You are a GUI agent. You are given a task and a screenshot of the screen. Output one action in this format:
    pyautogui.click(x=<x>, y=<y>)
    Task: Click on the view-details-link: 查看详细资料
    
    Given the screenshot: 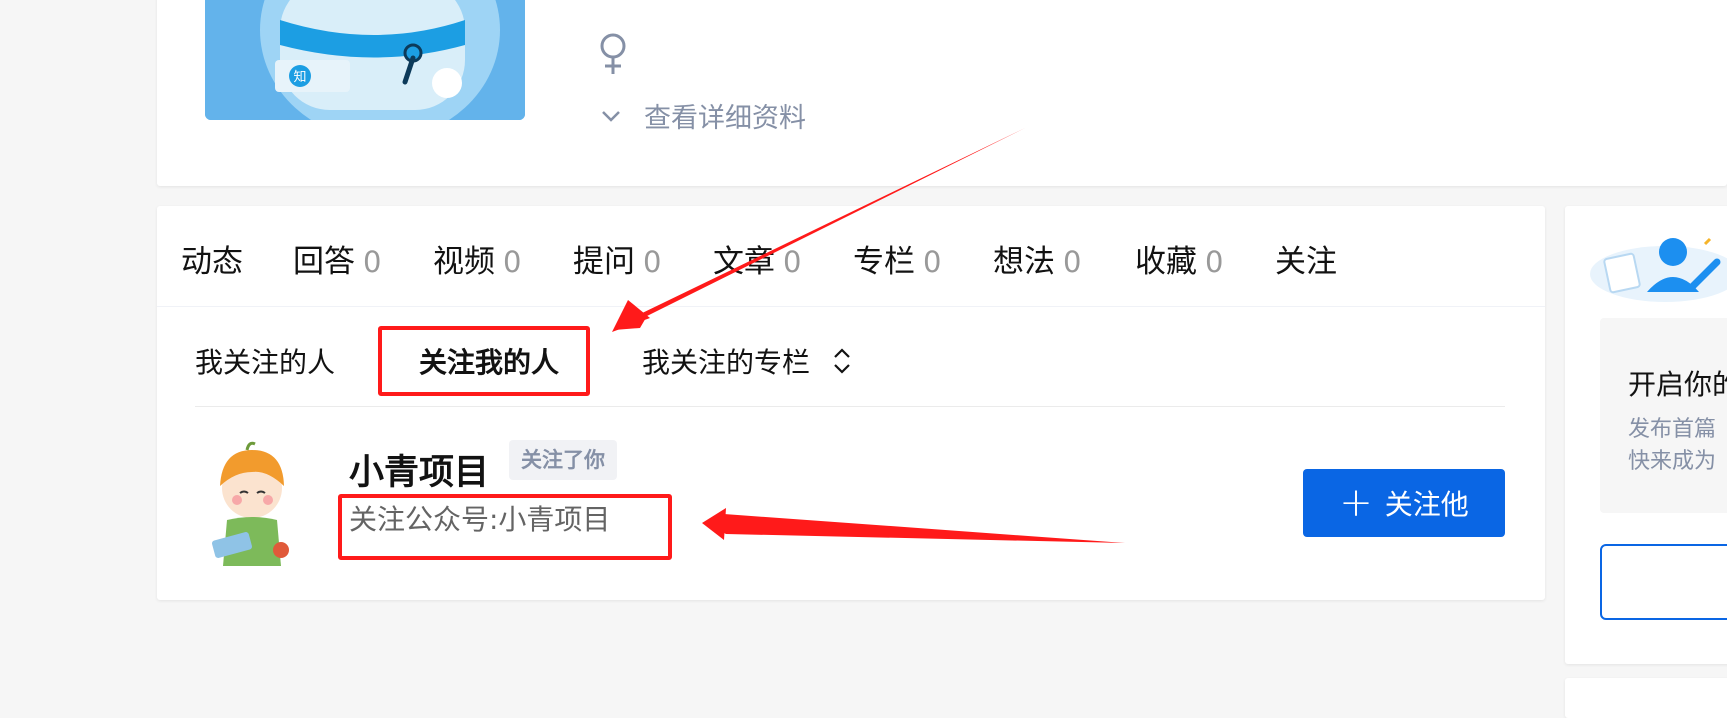 What is the action you would take?
    pyautogui.click(x=703, y=115)
    